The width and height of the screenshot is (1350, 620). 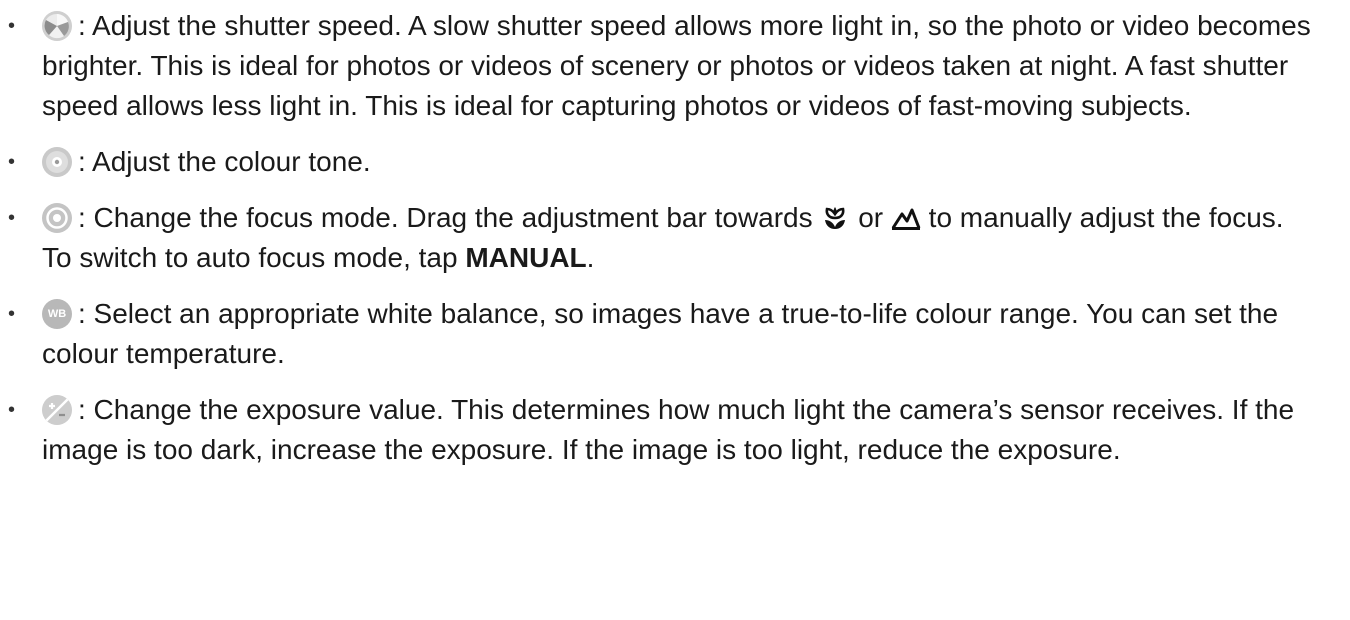 What do you see at coordinates (57, 26) in the screenshot?
I see `shutter-speed-icon` at bounding box center [57, 26].